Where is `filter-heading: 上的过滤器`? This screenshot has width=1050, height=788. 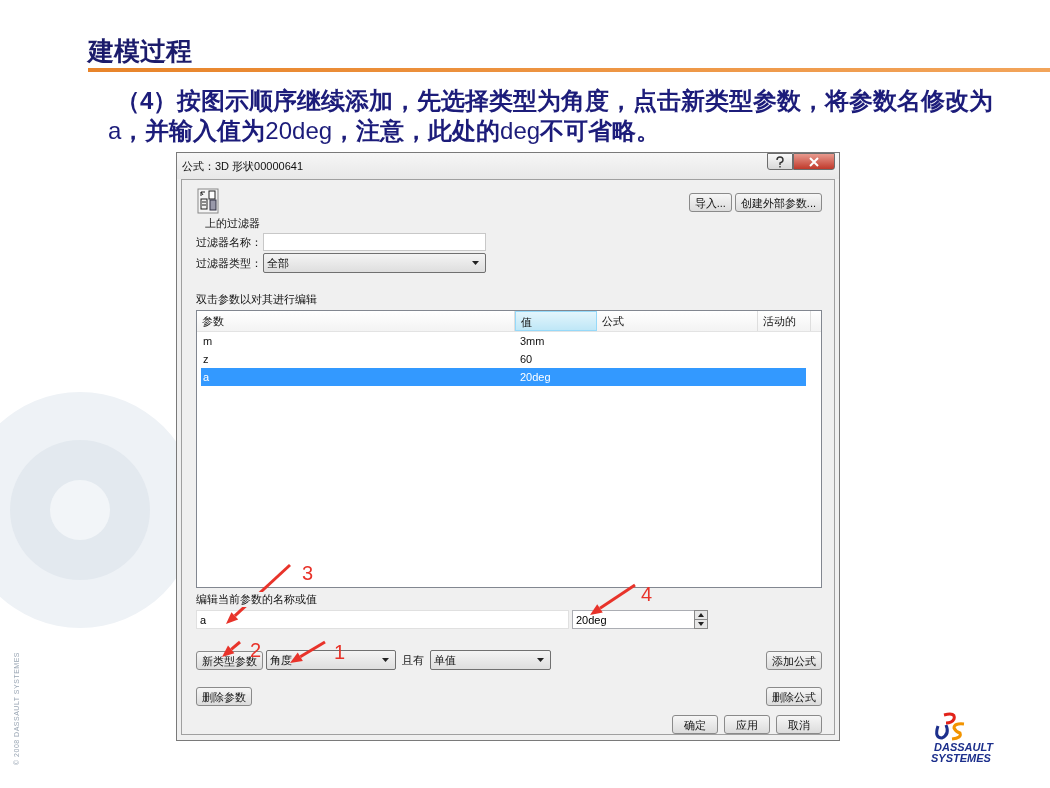
filter-heading: 上的过滤器 is located at coordinates (233, 223).